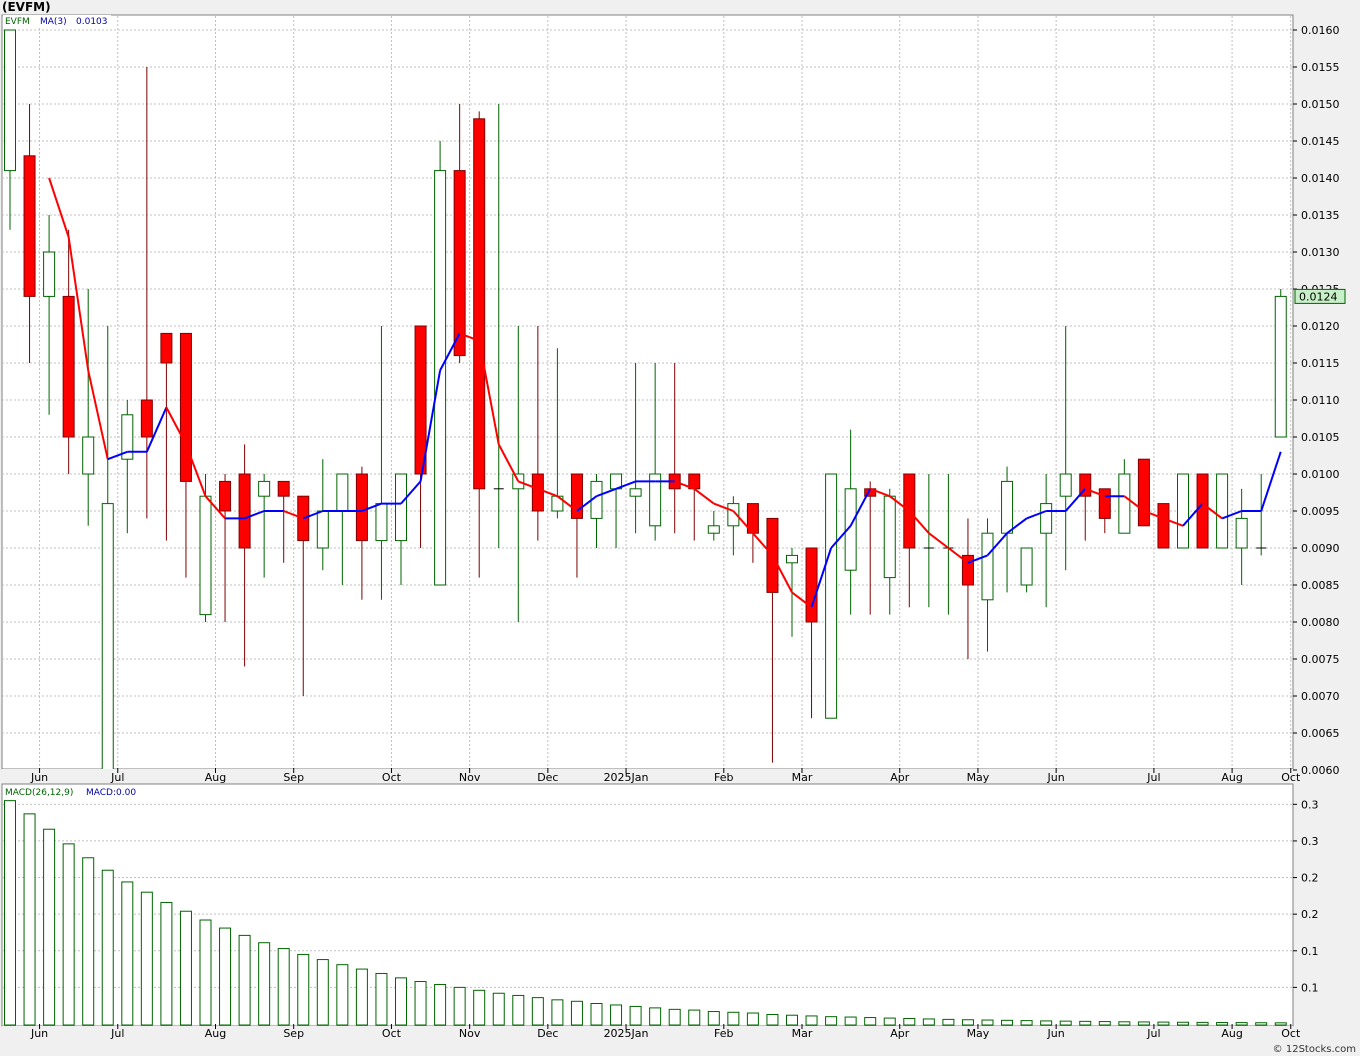 This screenshot has width=1360, height=1056. Describe the element at coordinates (53, 22) in the screenshot. I see `legend-ma-label: MA(3)` at that location.